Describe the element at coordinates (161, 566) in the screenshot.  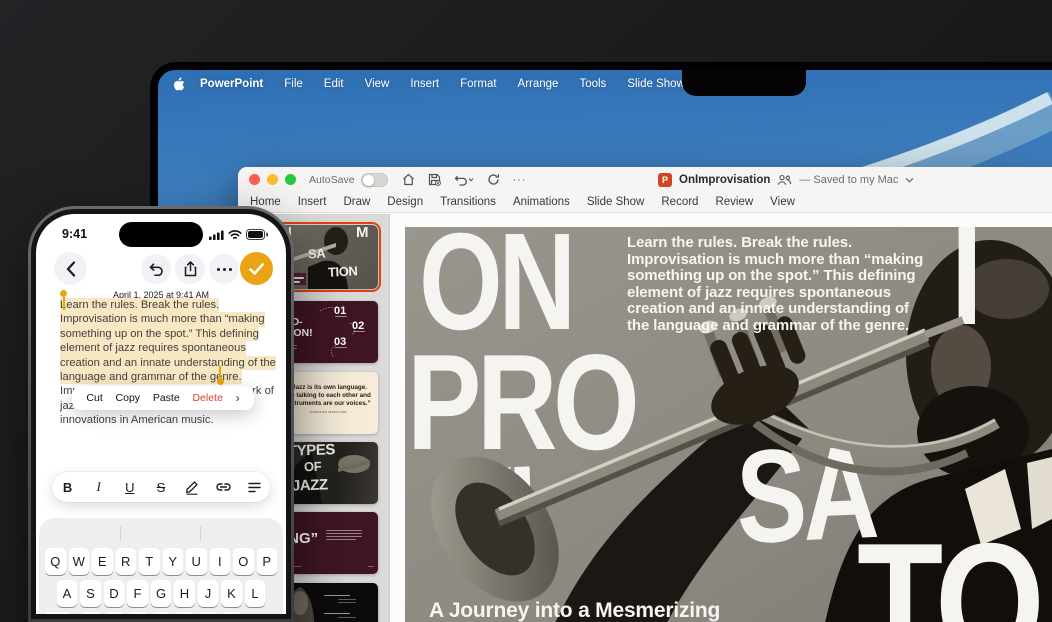
I see `keyboard: QWERTYUIOP ASDFGHJKL ZXCVBNM` at that location.